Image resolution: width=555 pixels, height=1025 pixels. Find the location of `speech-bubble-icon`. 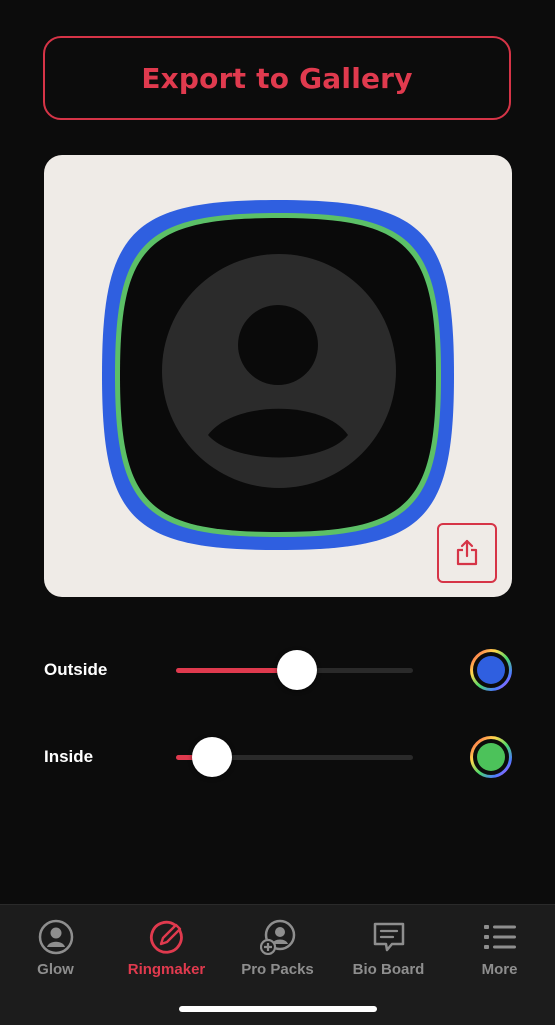

speech-bubble-icon is located at coordinates (389, 937).